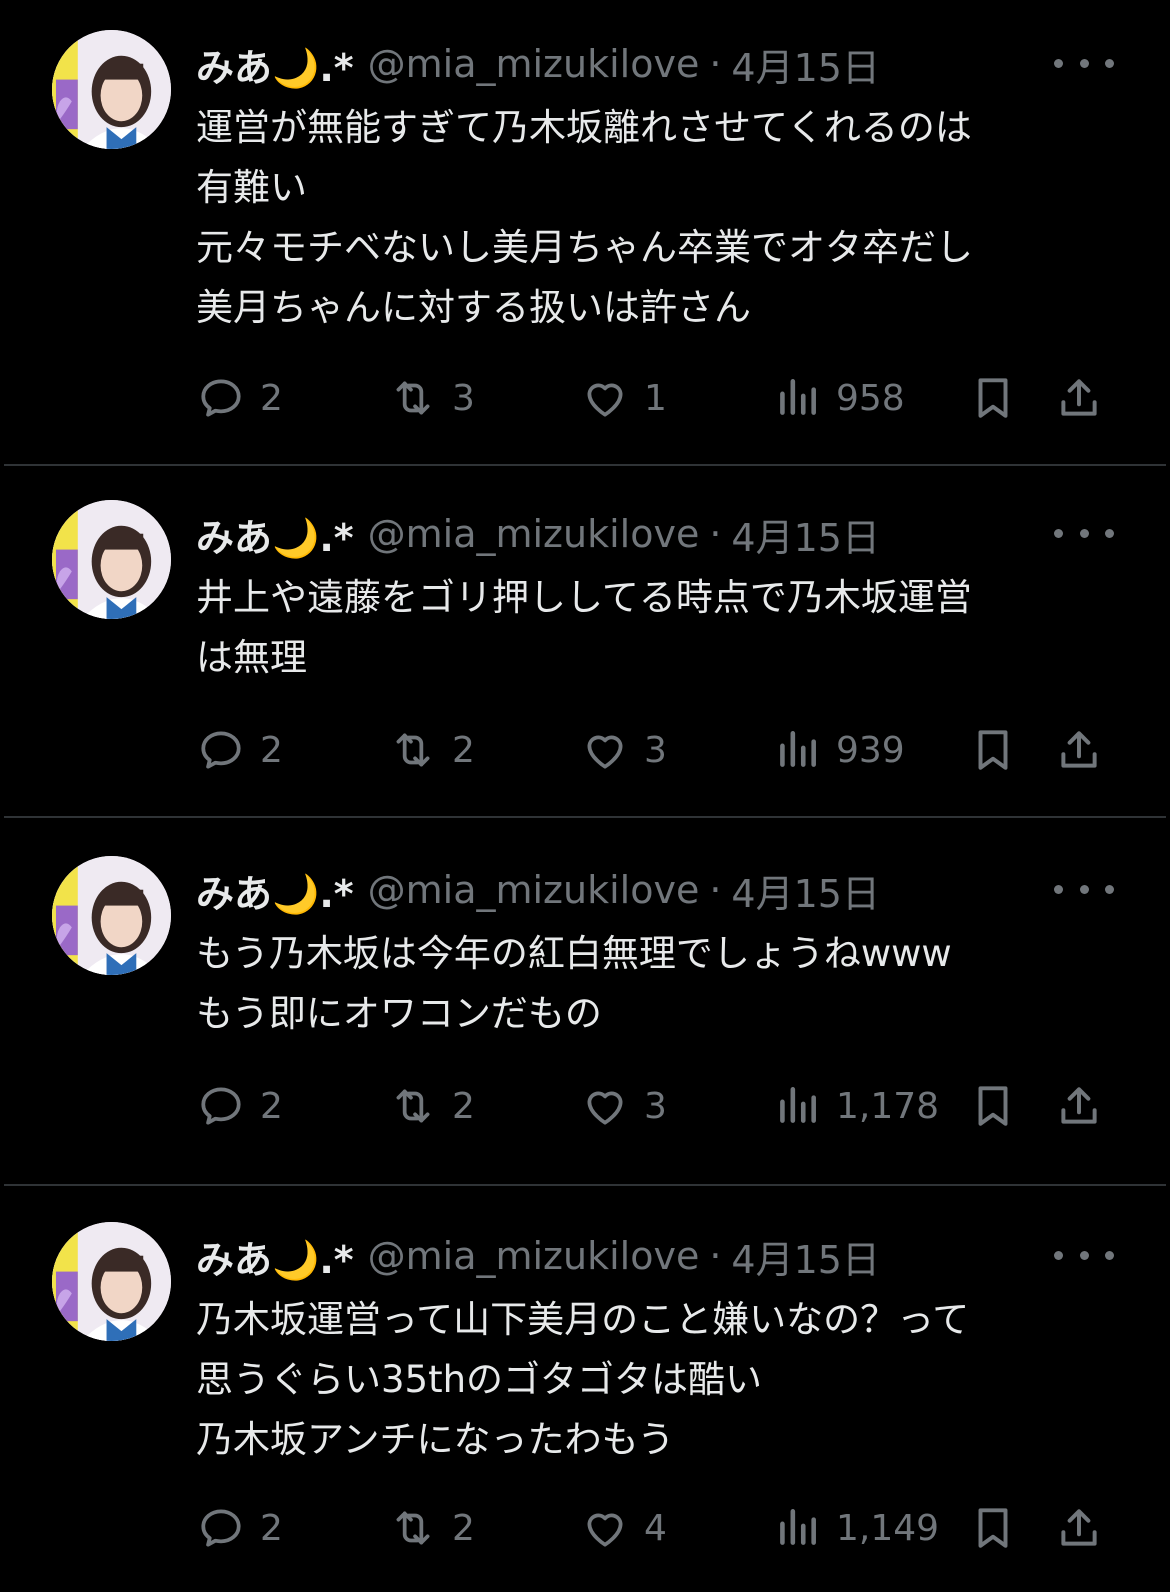  I want to click on views-button: 1,149, so click(855, 1528).